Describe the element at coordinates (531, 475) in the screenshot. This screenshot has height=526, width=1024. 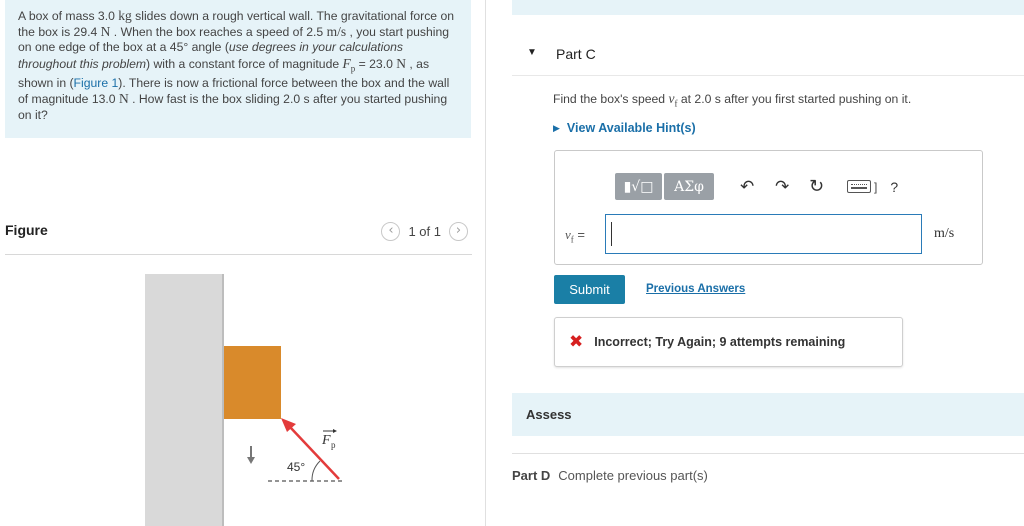
I see `part-d-label: Part D` at that location.